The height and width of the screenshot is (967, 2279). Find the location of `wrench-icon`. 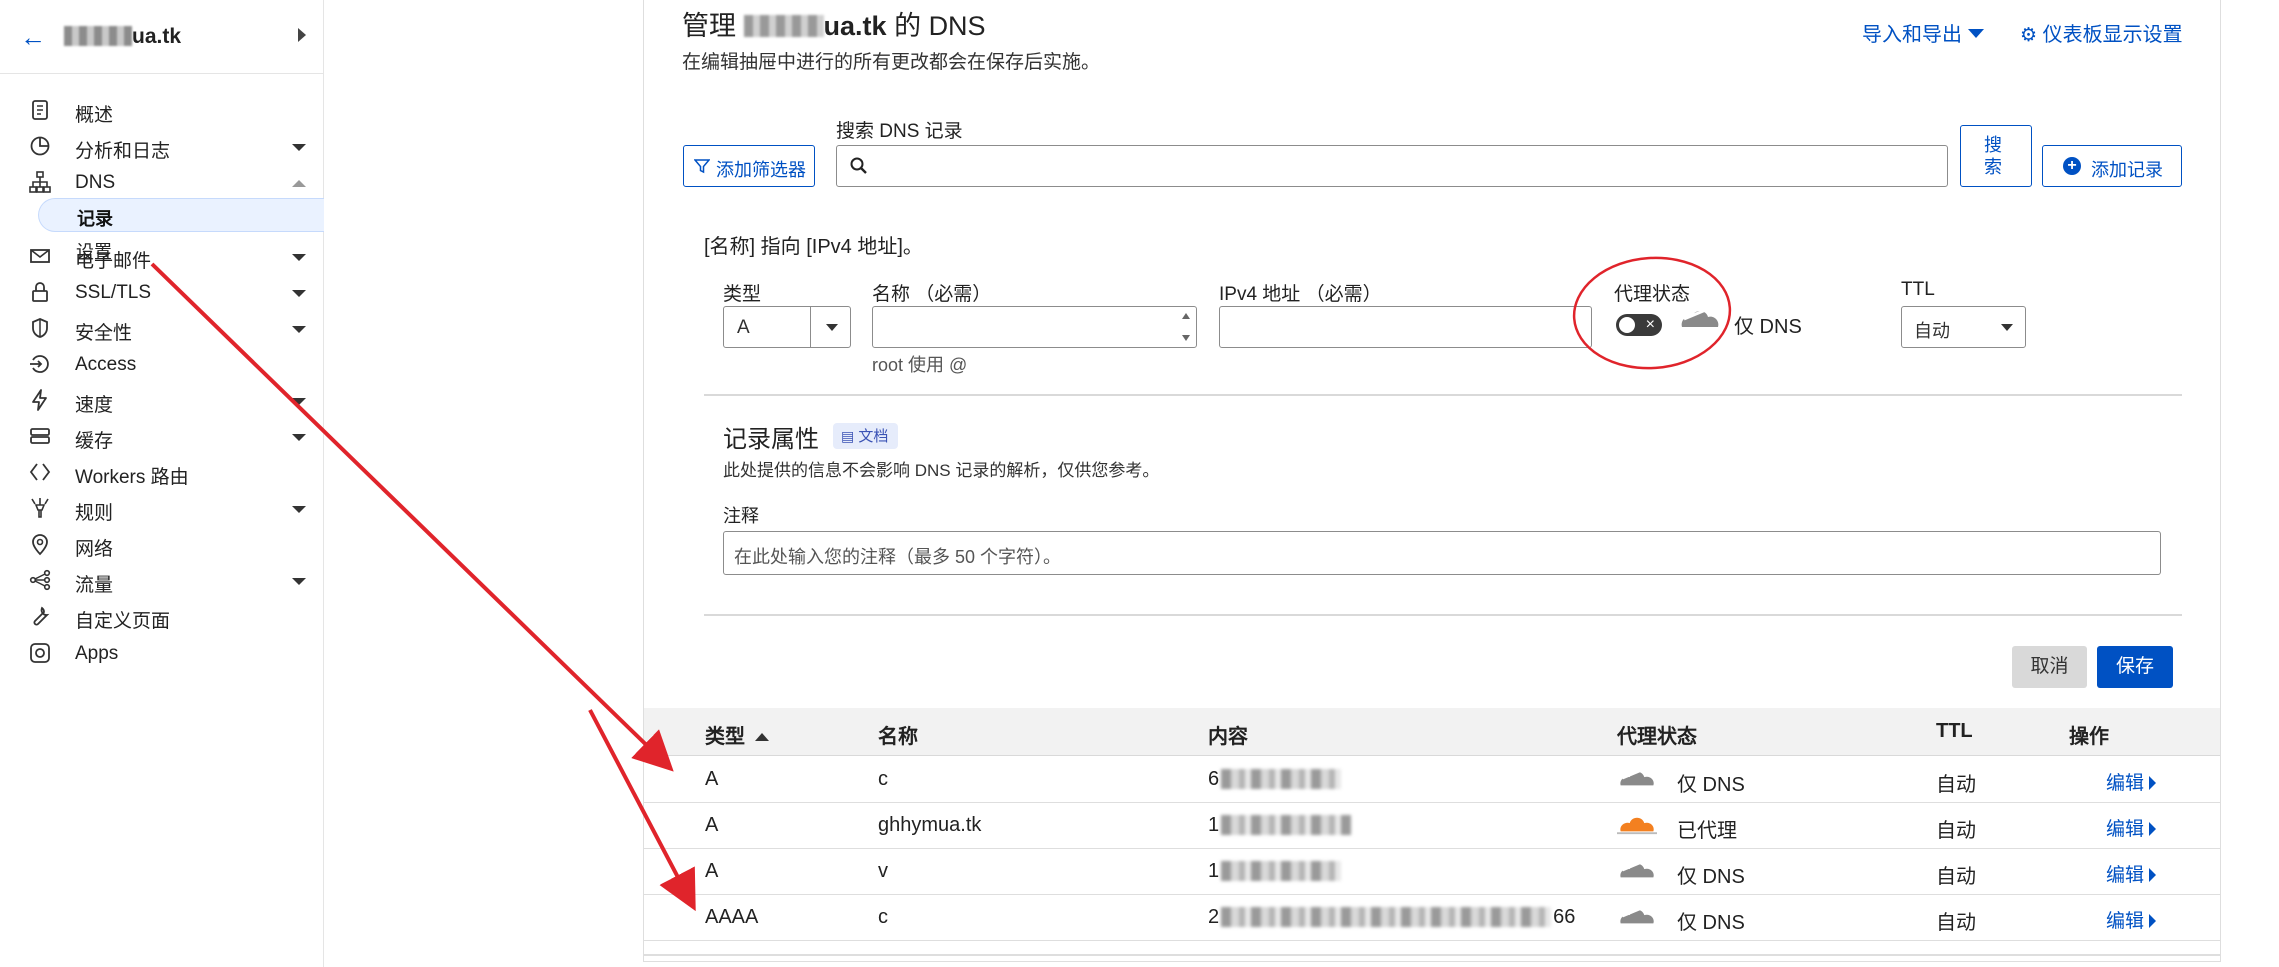

wrench-icon is located at coordinates (40, 616).